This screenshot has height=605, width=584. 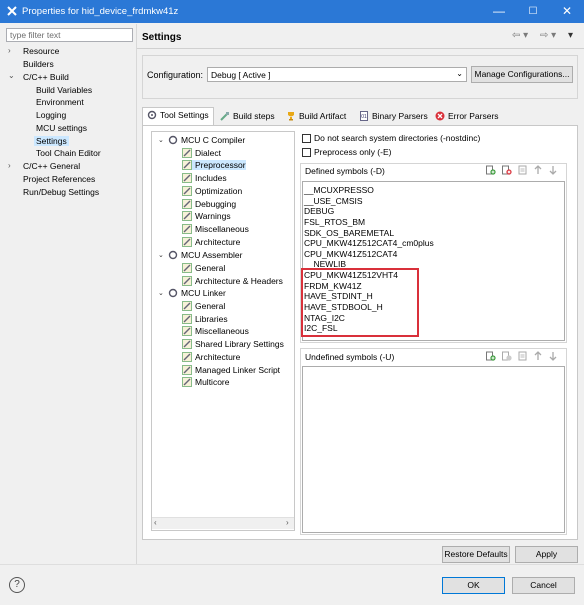 I want to click on list-item: FSL_RTOS_BM, so click(x=334, y=222).